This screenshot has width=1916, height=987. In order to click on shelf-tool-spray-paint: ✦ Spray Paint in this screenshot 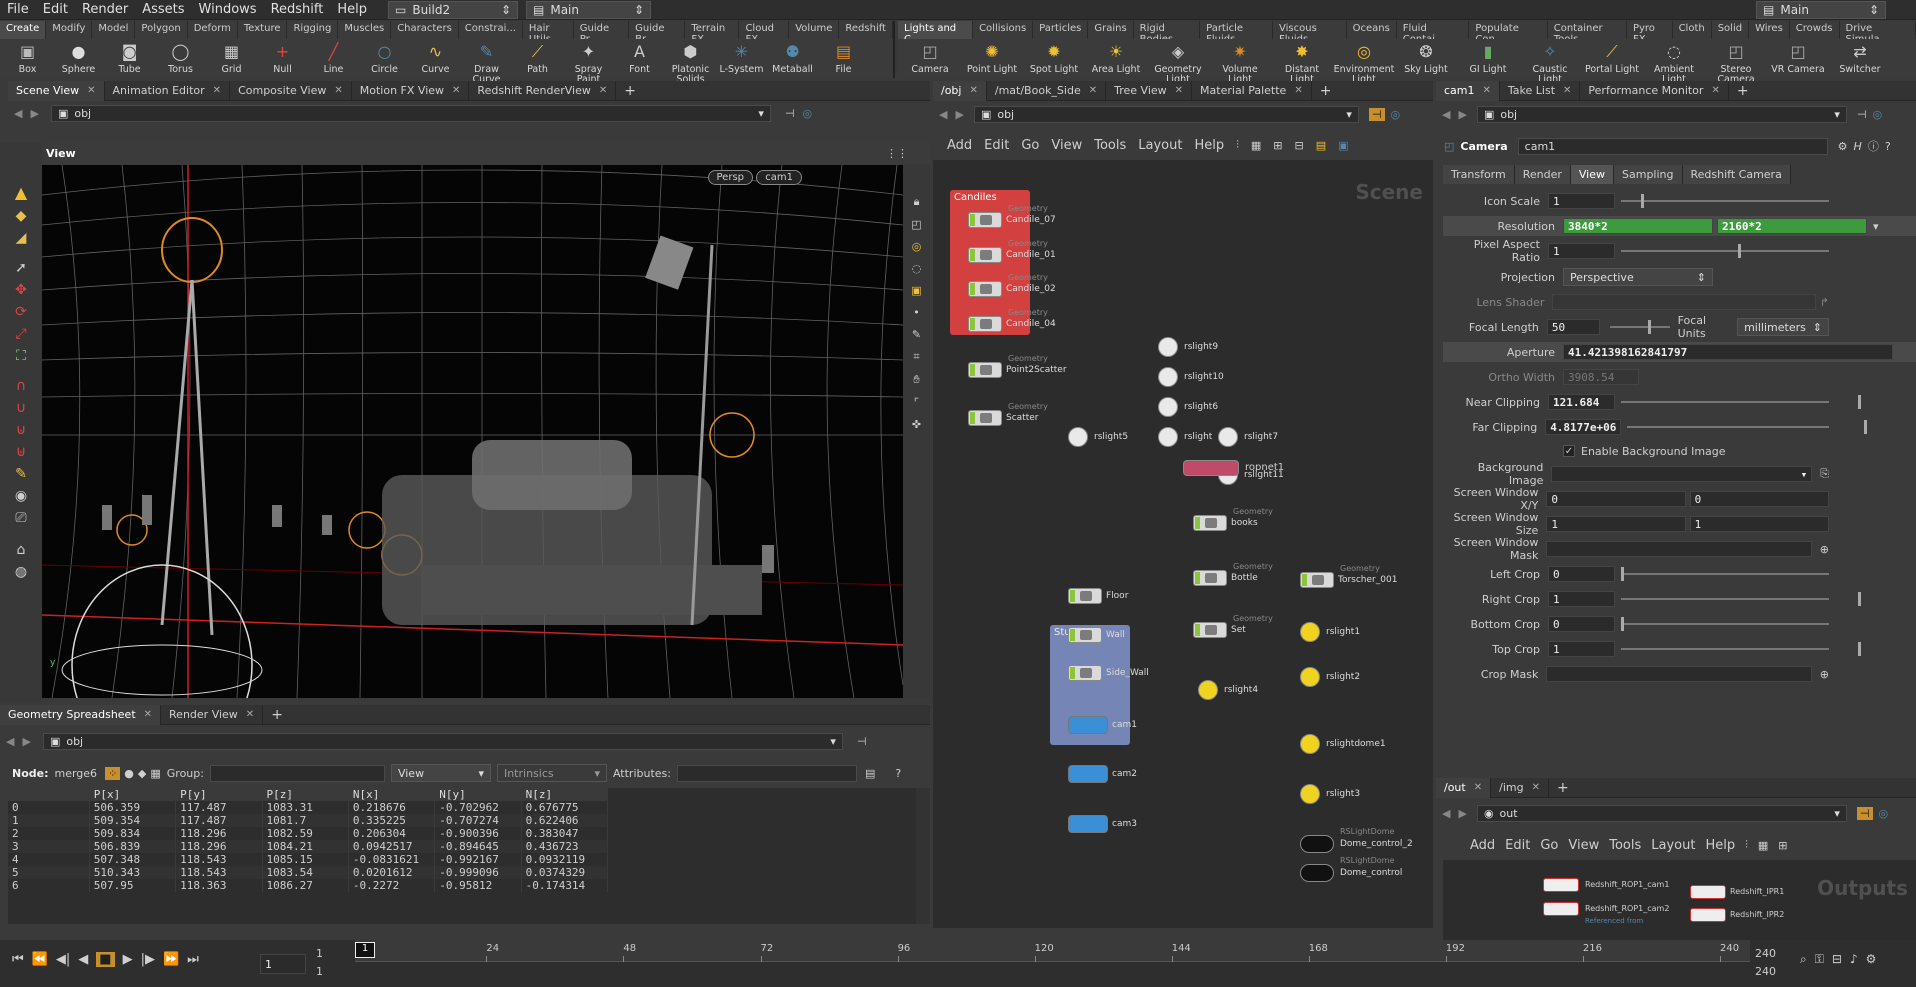, I will do `click(588, 63)`.